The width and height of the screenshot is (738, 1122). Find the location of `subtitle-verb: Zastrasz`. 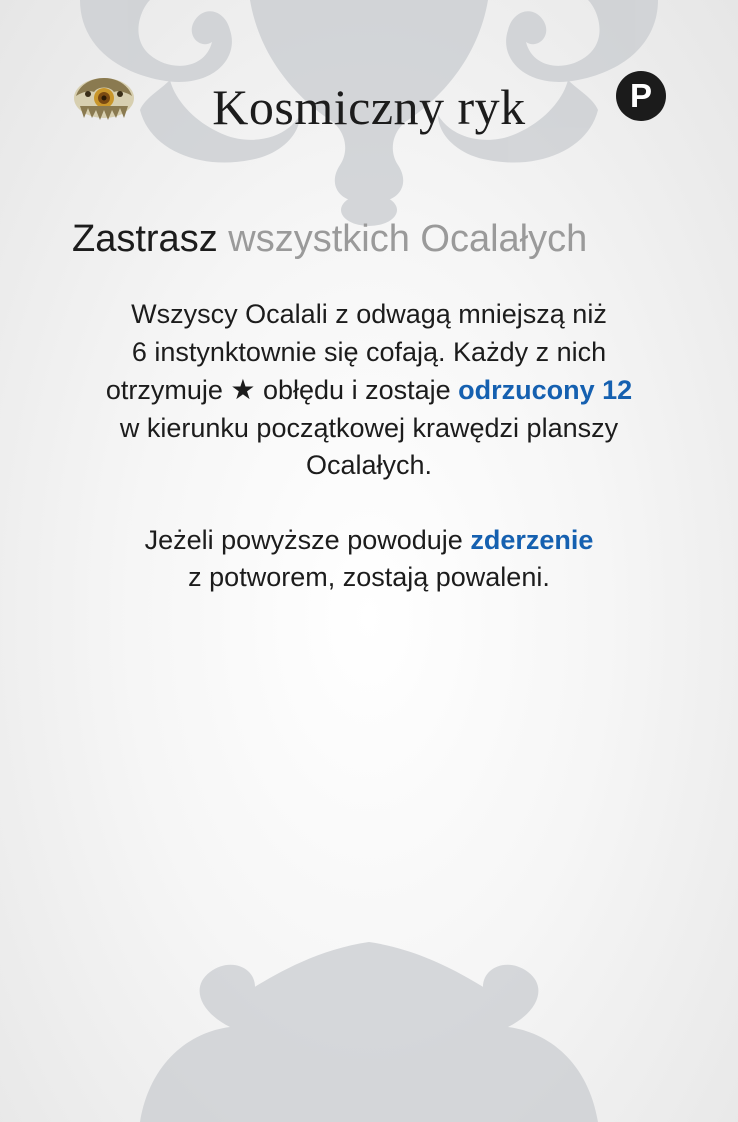

subtitle-verb: Zastrasz is located at coordinates (145, 239).